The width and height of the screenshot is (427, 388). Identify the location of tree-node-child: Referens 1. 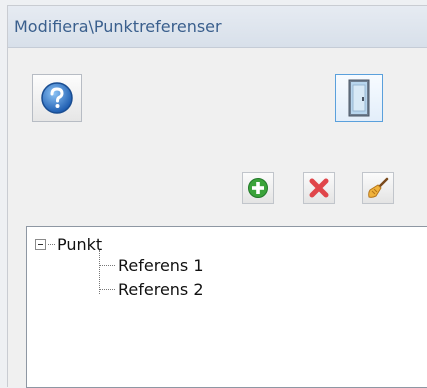
(151, 265).